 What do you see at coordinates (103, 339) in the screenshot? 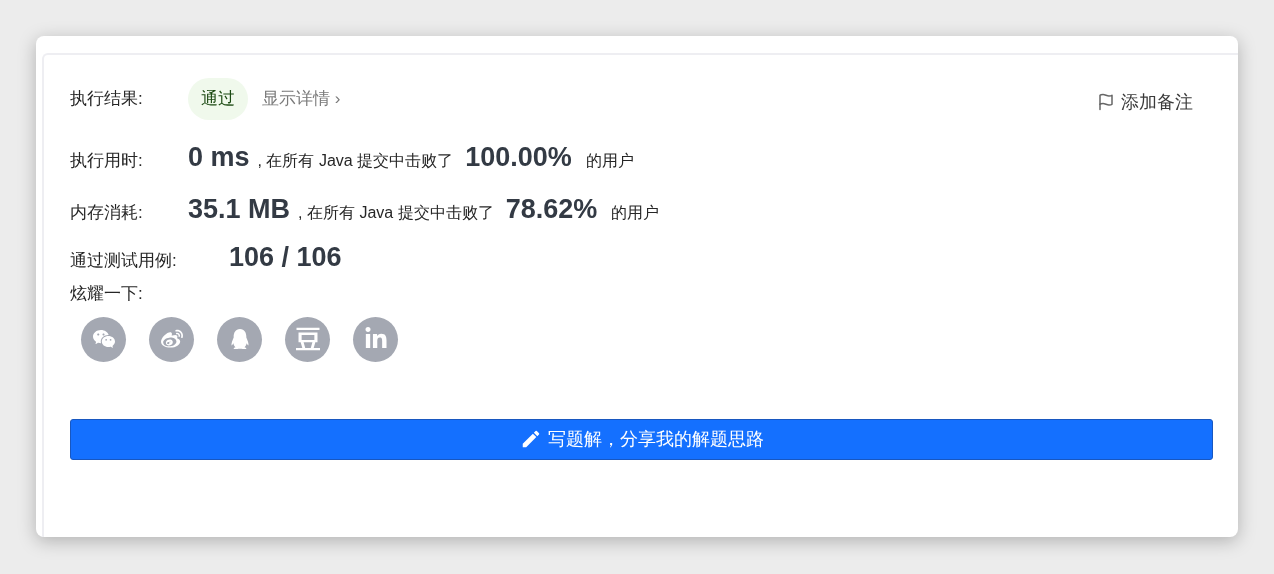
I see `wechat-icon` at bounding box center [103, 339].